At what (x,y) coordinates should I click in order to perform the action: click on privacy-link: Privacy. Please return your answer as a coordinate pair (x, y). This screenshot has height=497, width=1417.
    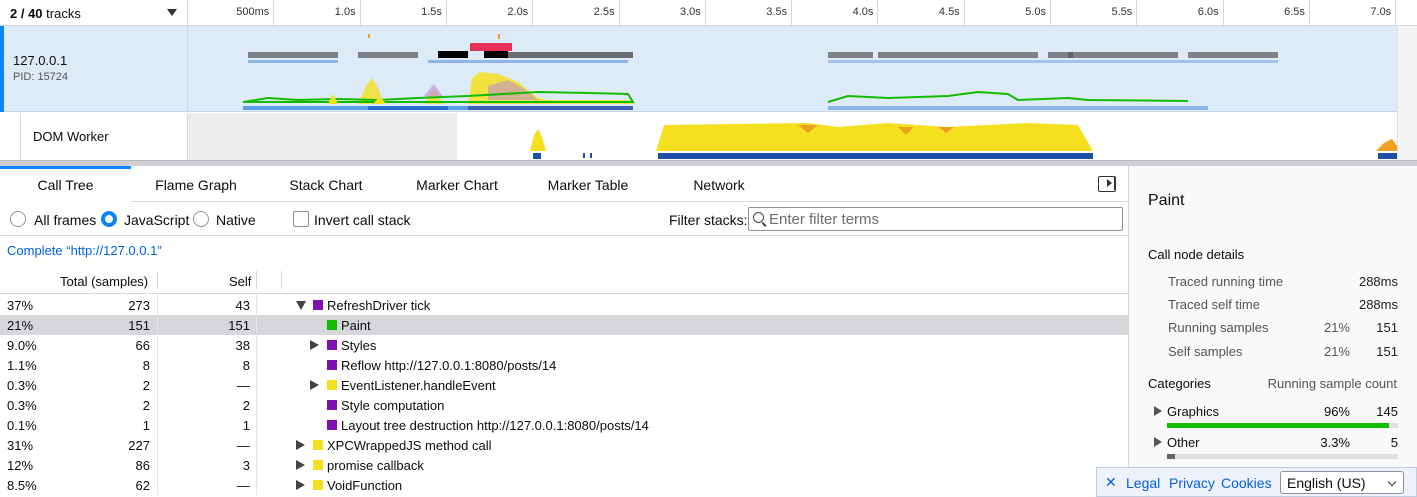
    Looking at the image, I should click on (1192, 483).